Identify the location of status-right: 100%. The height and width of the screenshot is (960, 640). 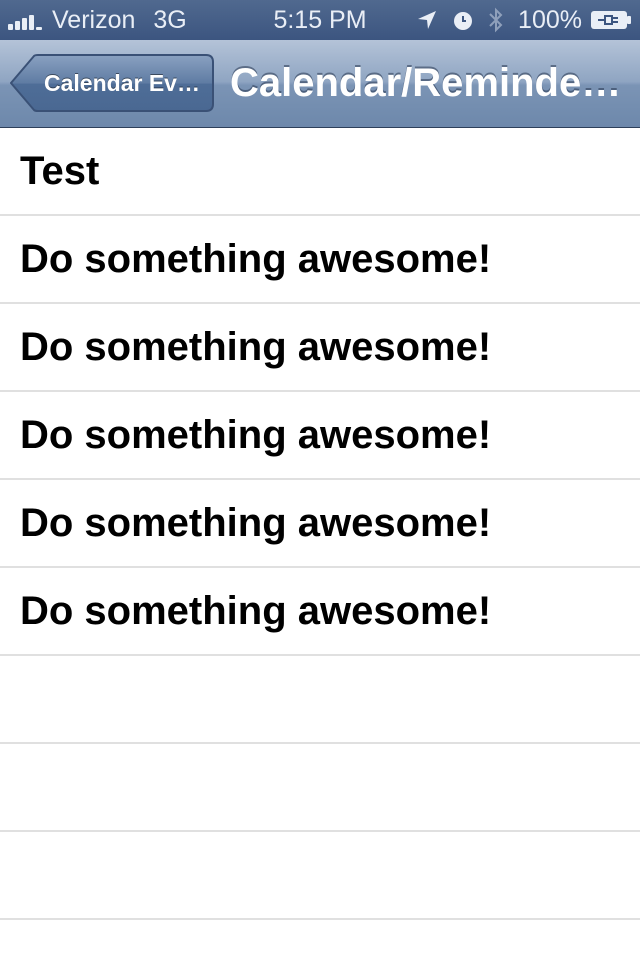
(524, 20).